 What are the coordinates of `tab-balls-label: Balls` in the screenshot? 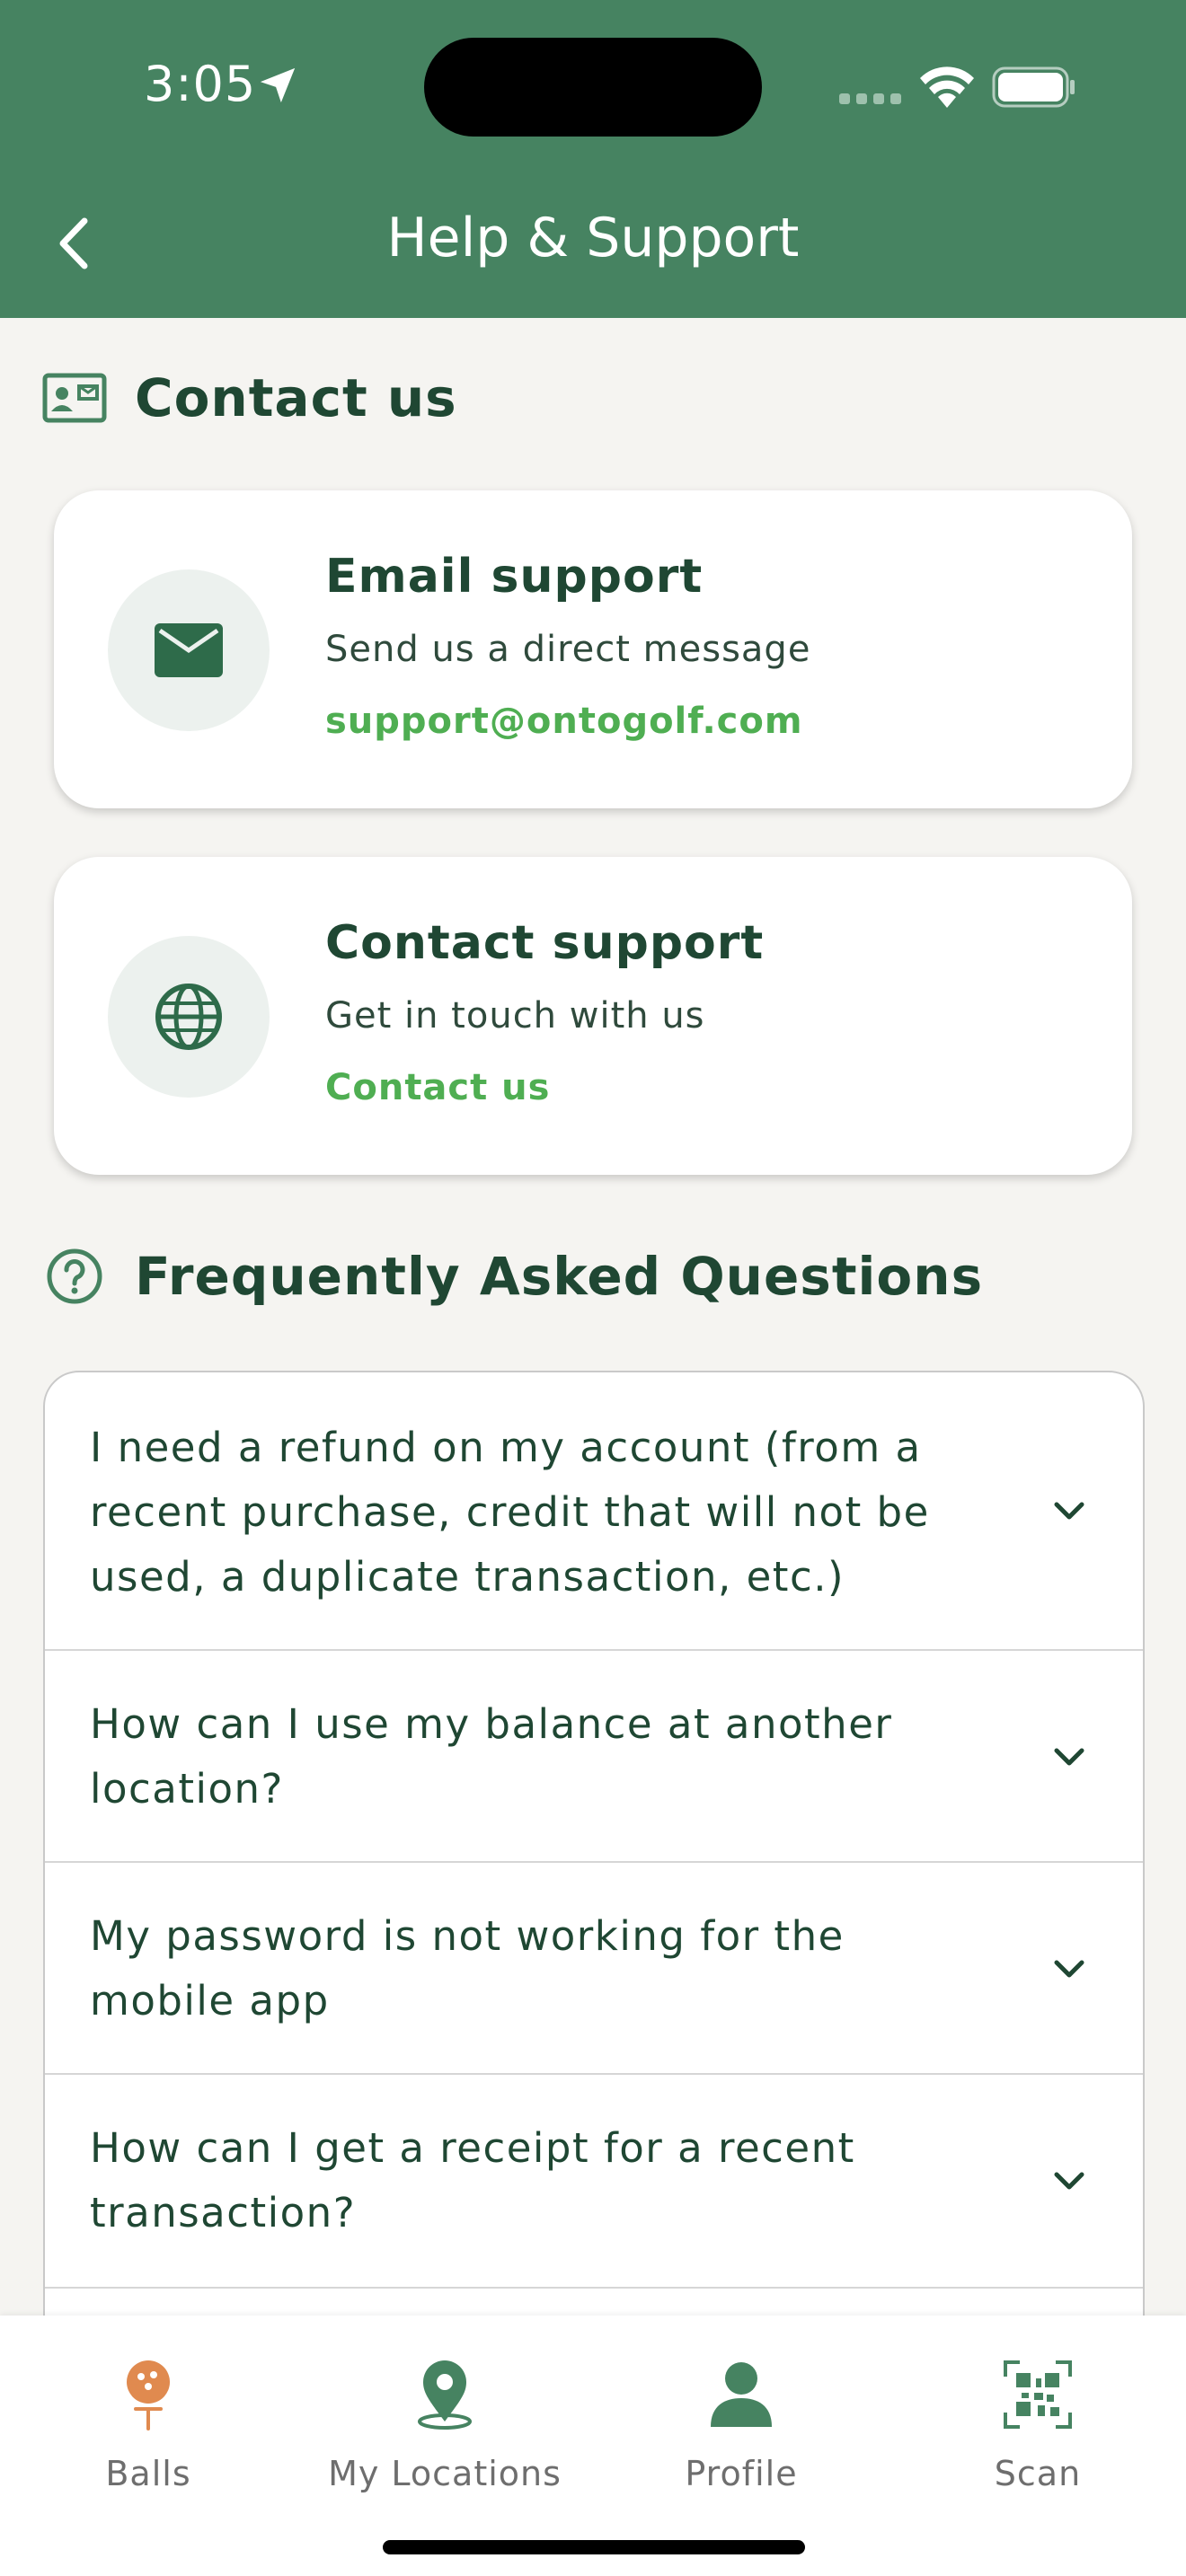 It's located at (148, 2473).